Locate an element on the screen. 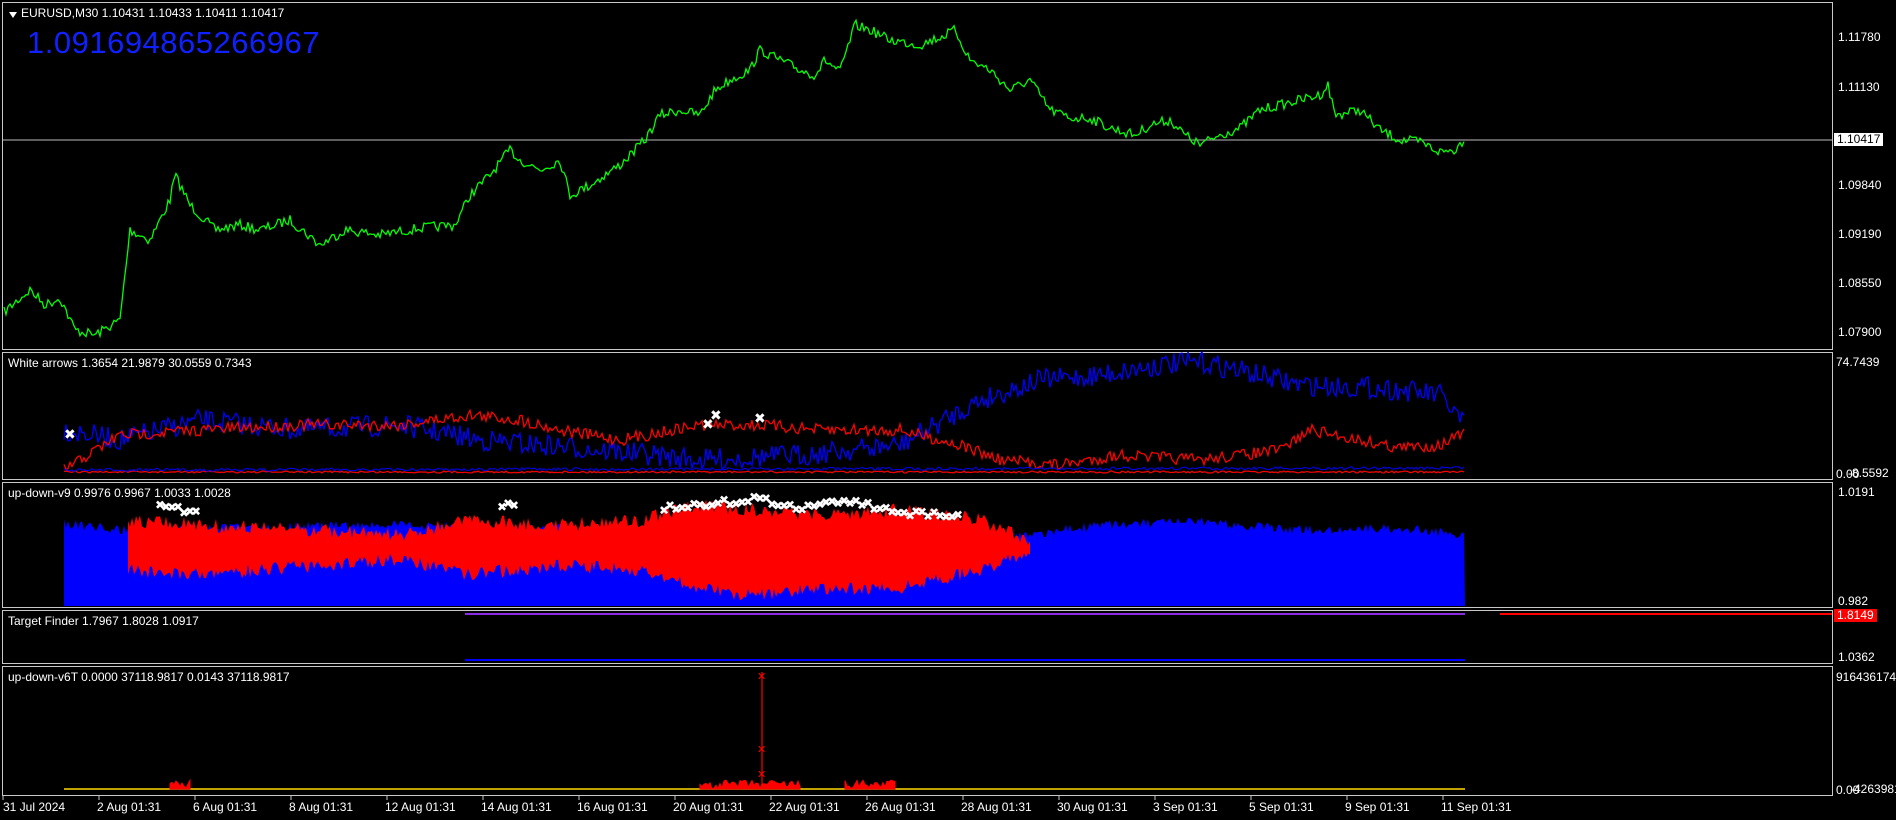  updown-v6t-axis-bottom: -4263981 is located at coordinates (1873, 789).